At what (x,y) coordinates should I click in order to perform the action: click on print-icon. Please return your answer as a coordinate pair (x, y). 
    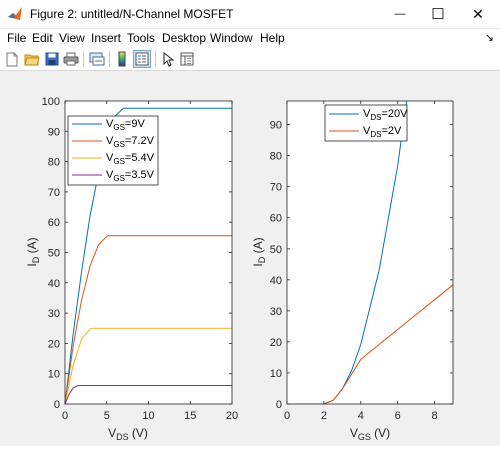
    Looking at the image, I should click on (71, 59).